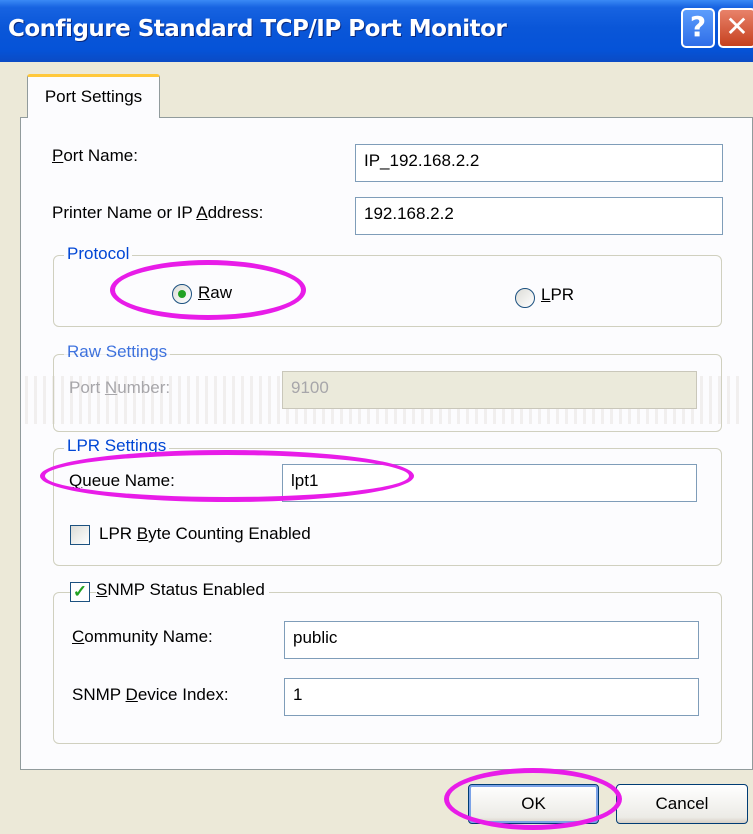  What do you see at coordinates (80, 535) in the screenshot?
I see `lpr-byte-counting-checkbox` at bounding box center [80, 535].